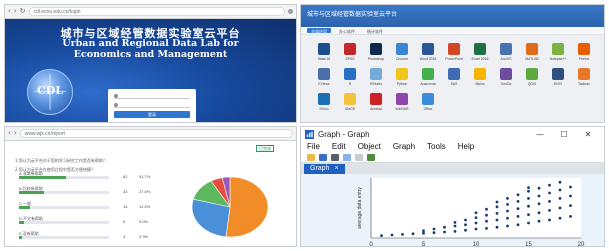  I want to click on app-tile: SPSS, so click(350, 52).